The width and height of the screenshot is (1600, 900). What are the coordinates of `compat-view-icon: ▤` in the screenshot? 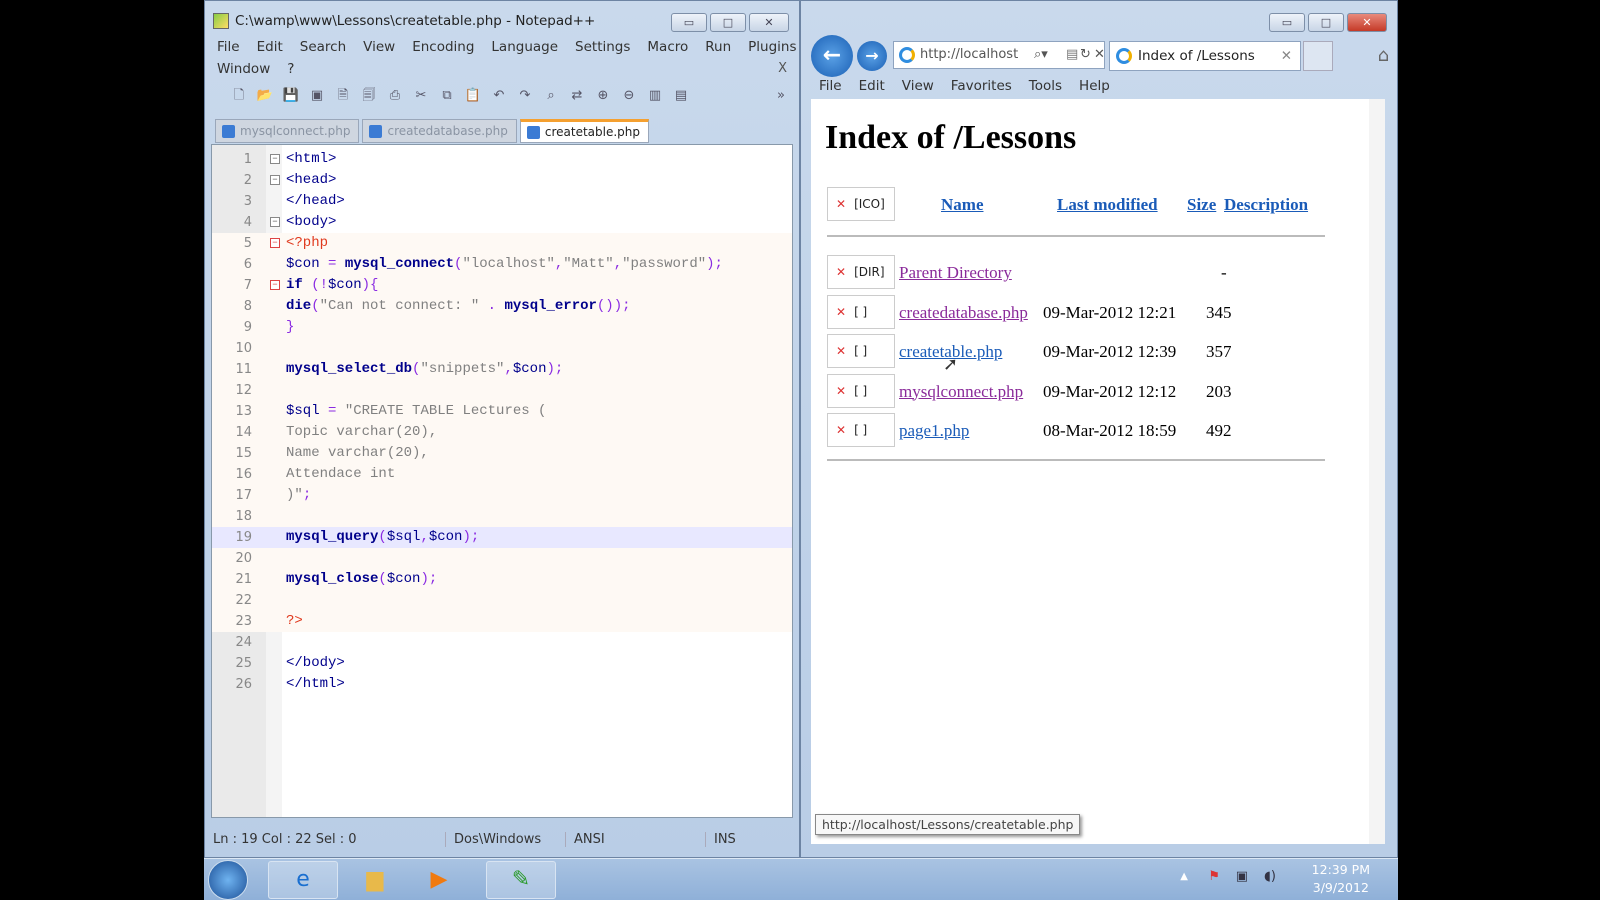 It's located at (1072, 55).